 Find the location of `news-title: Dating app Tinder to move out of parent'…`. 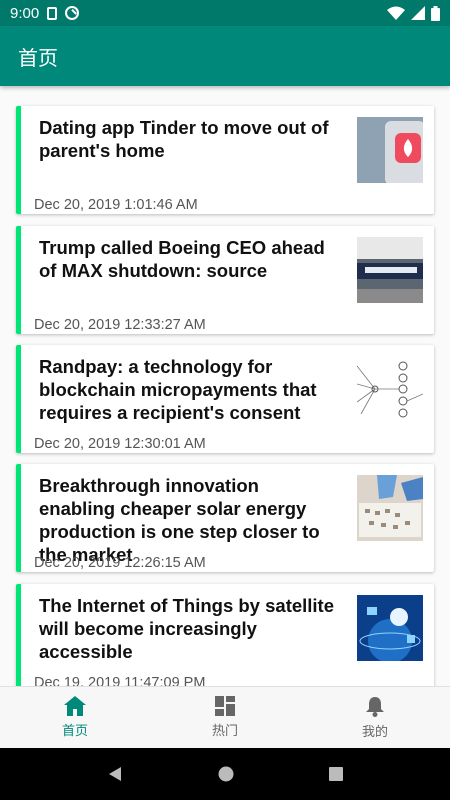

news-title: Dating app Tinder to move out of parent'… is located at coordinates (184, 139).